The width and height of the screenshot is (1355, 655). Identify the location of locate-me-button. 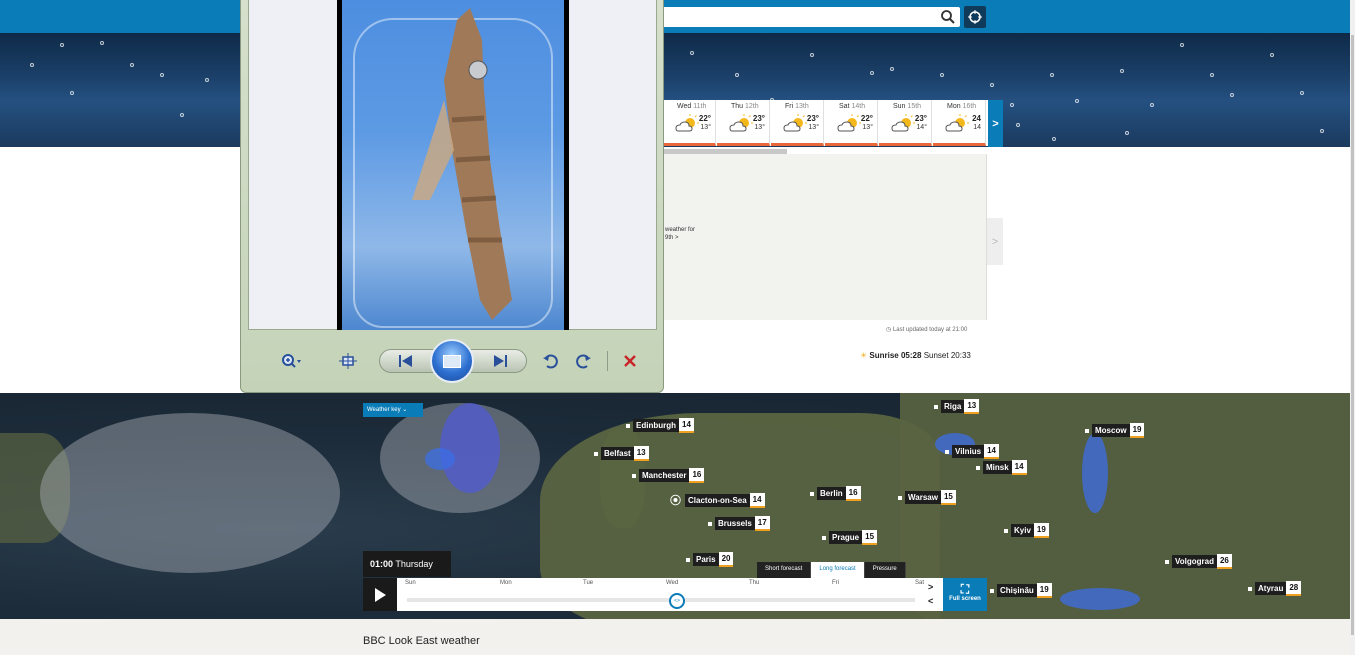
(975, 17).